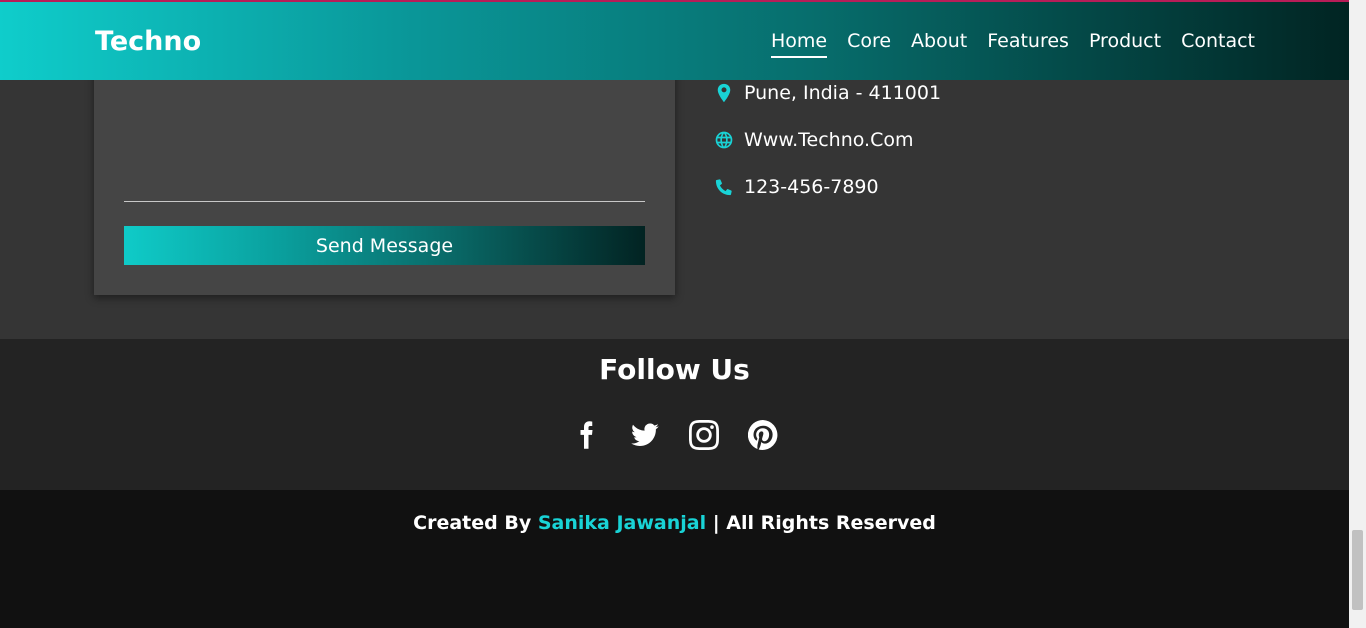 This screenshot has width=1366, height=628. What do you see at coordinates (384, 245) in the screenshot?
I see `send-message-button: Send Message` at bounding box center [384, 245].